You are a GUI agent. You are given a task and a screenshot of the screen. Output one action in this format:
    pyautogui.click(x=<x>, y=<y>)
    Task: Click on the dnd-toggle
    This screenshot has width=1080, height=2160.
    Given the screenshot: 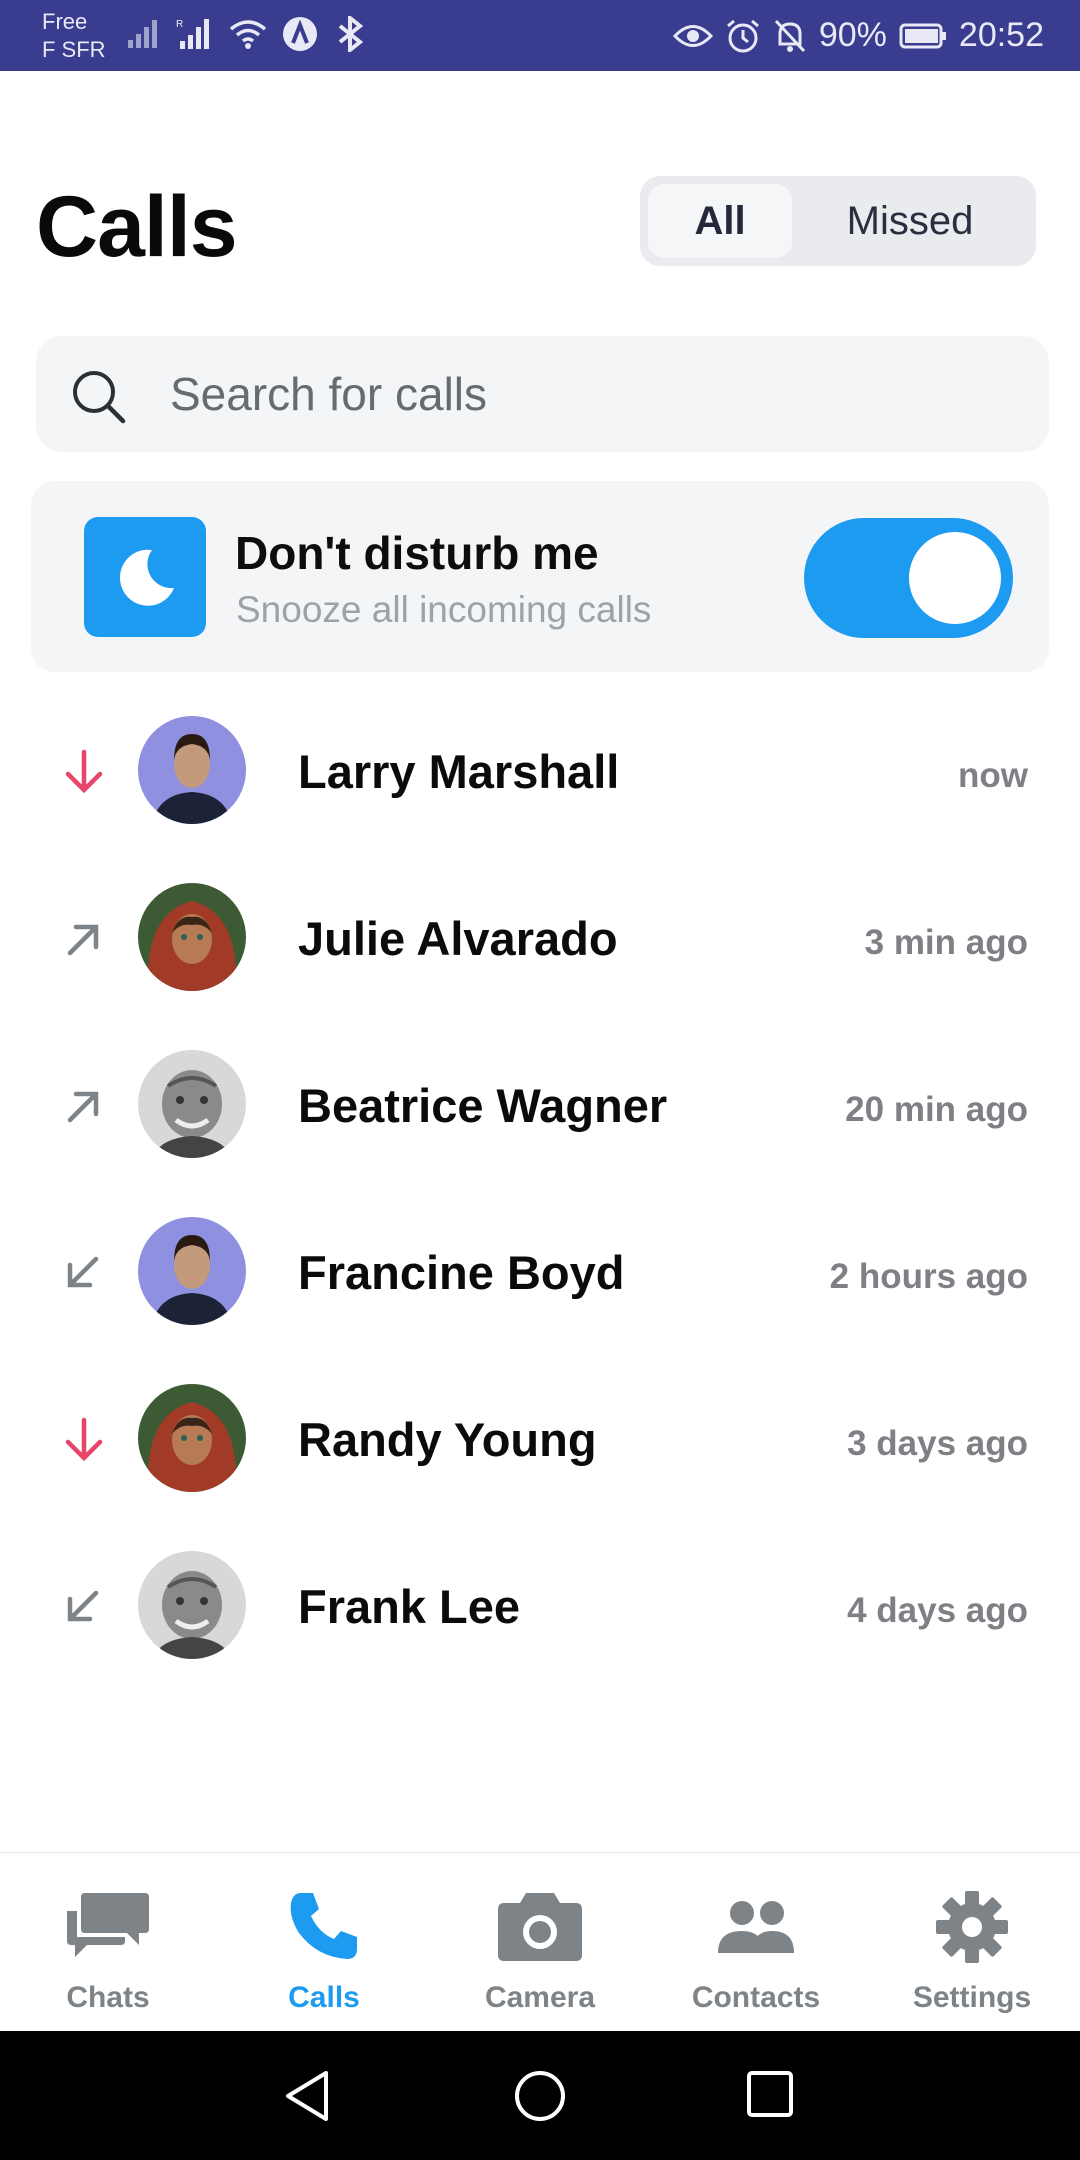 What is the action you would take?
    pyautogui.click(x=908, y=578)
    